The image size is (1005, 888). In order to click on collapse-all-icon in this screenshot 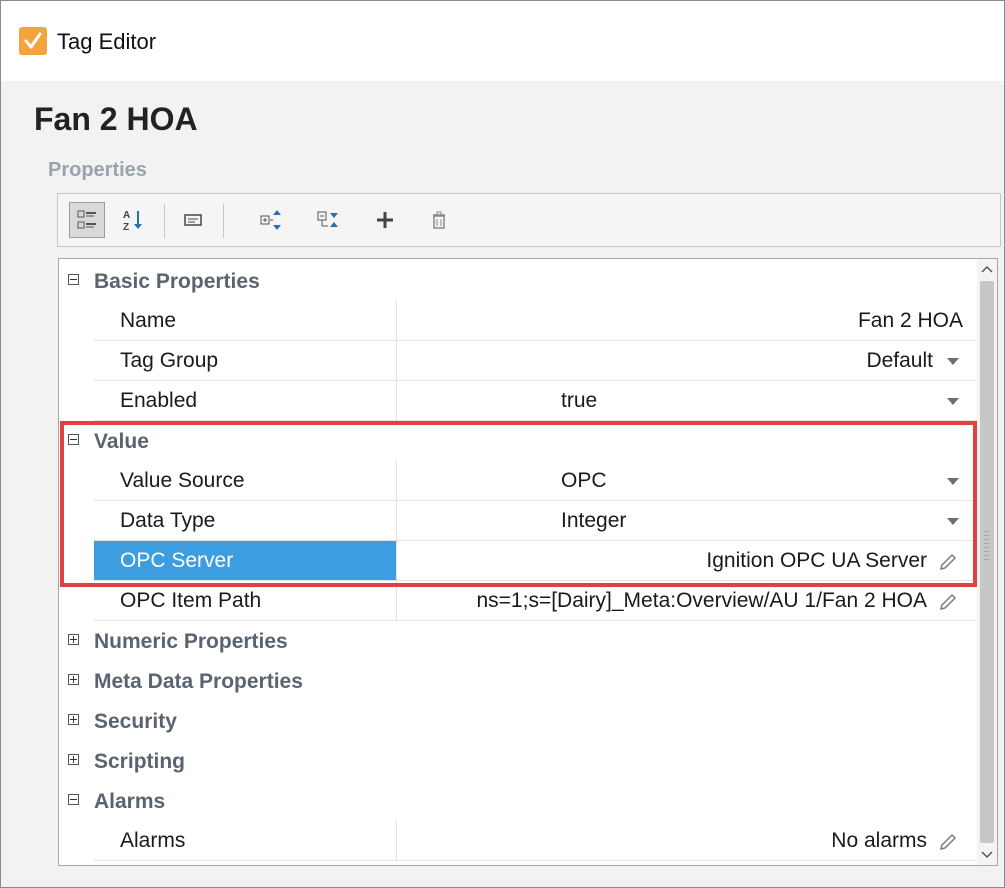, I will do `click(327, 219)`.